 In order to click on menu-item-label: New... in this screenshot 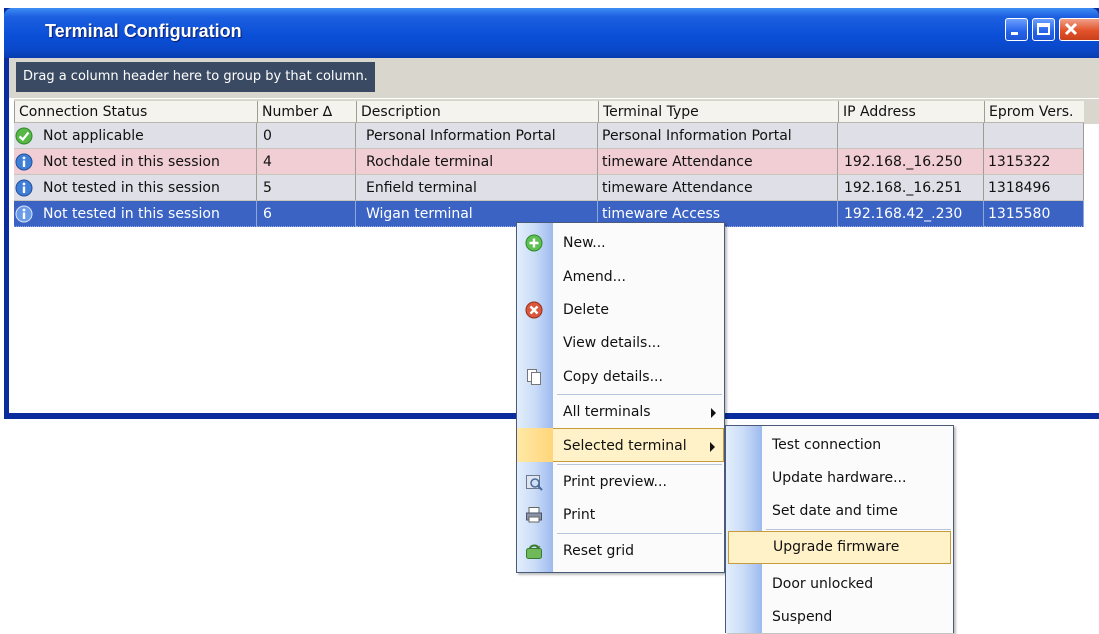, I will do `click(584, 243)`.